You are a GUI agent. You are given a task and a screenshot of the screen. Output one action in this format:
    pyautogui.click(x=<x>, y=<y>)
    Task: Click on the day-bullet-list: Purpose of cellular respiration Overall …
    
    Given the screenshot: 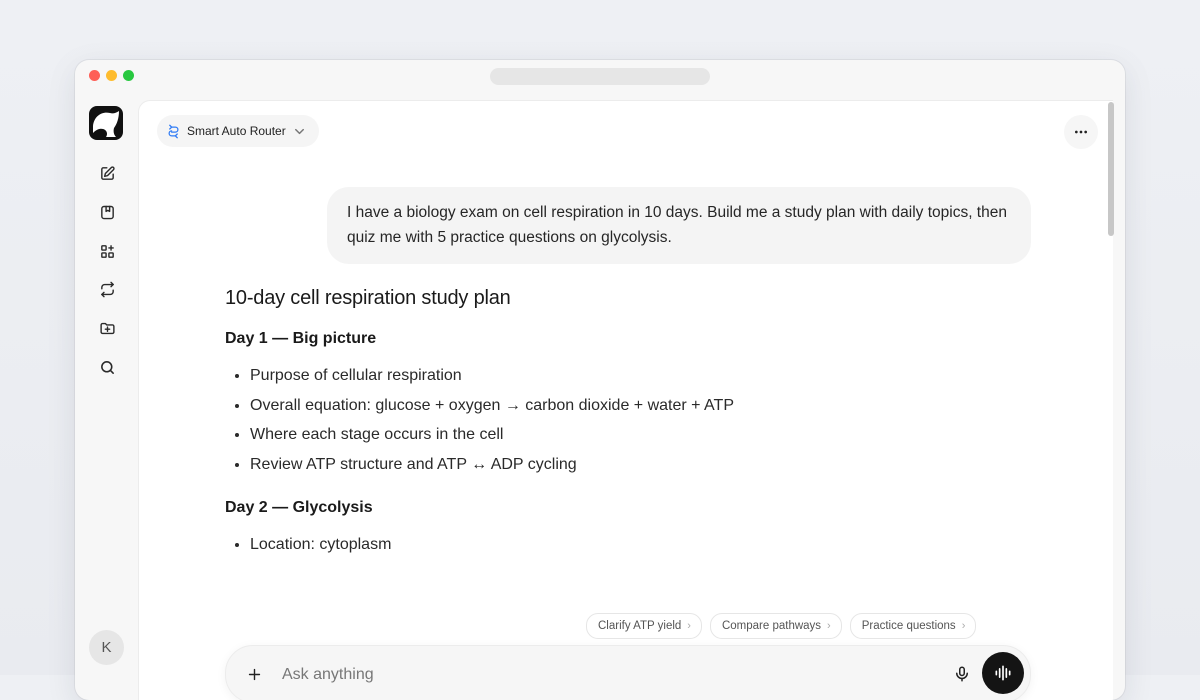 What is the action you would take?
    pyautogui.click(x=595, y=420)
    